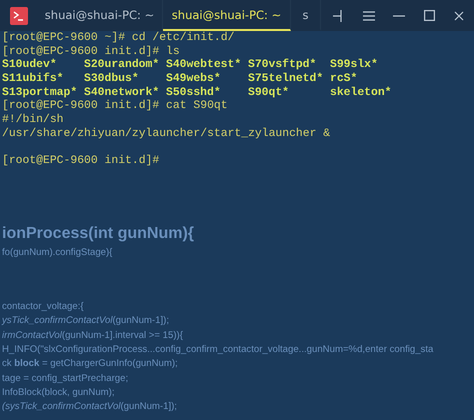 The image size is (474, 420). What do you see at coordinates (193, 92) in the screenshot?
I see `file-name: S50sshd*` at bounding box center [193, 92].